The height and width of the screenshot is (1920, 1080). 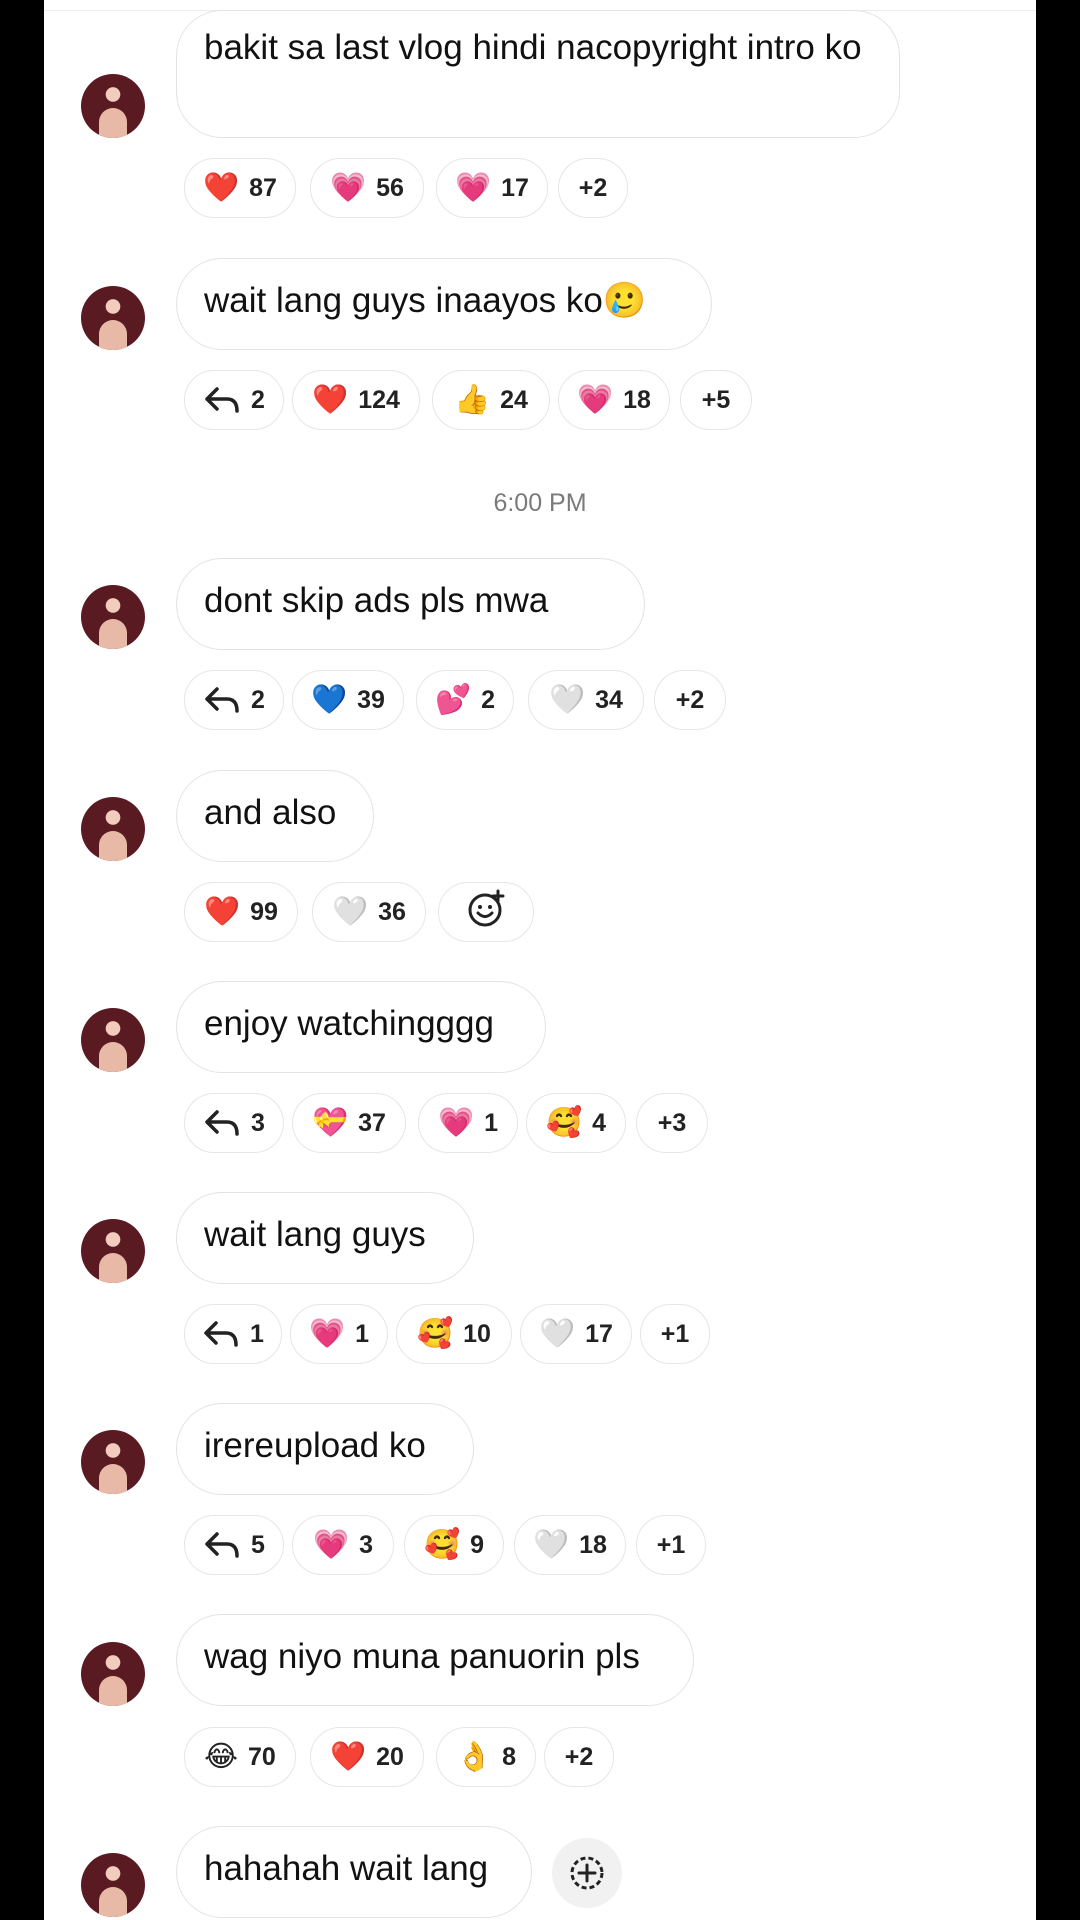 I want to click on reaction-pill: 👌 8, so click(x=486, y=1757).